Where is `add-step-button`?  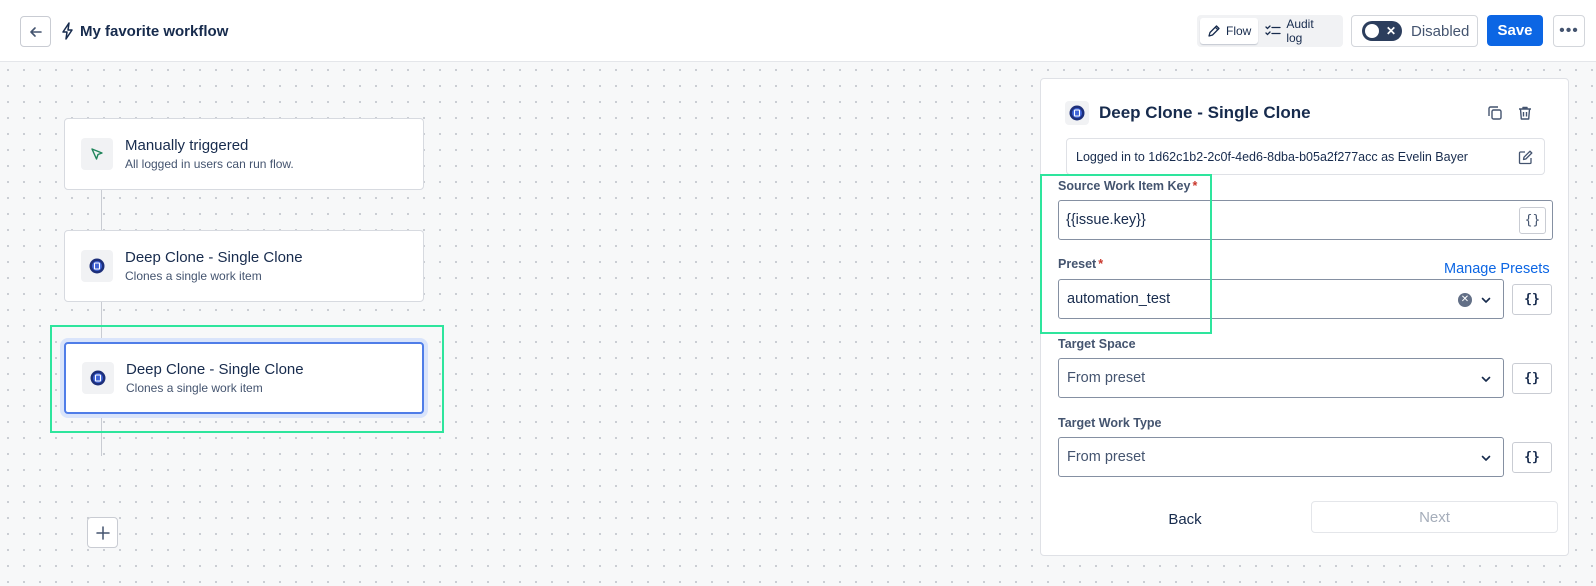
add-step-button is located at coordinates (102, 532).